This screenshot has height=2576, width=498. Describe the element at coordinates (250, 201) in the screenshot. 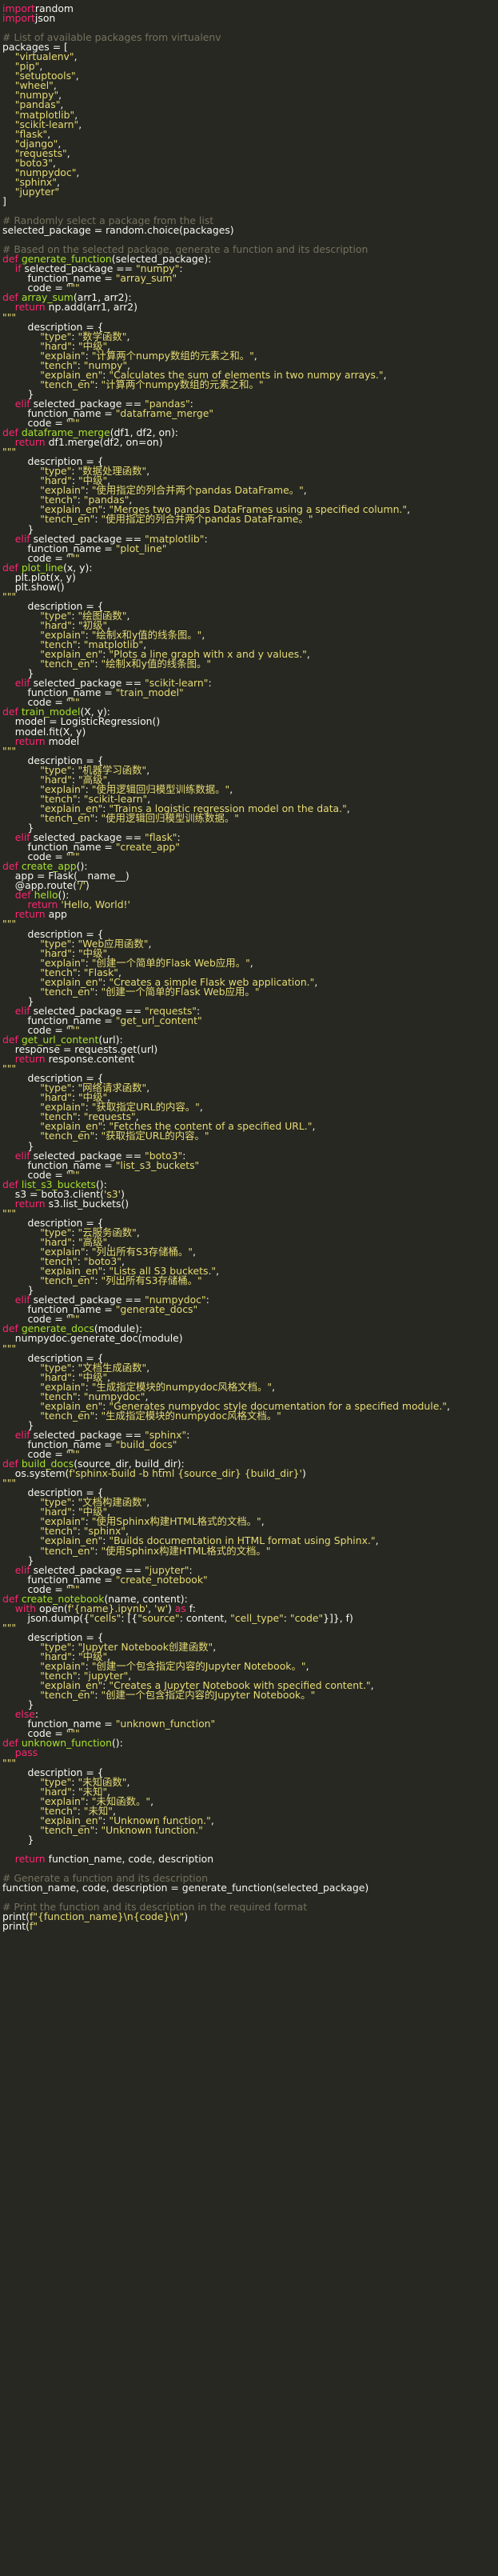

I see `code-line: ]` at that location.